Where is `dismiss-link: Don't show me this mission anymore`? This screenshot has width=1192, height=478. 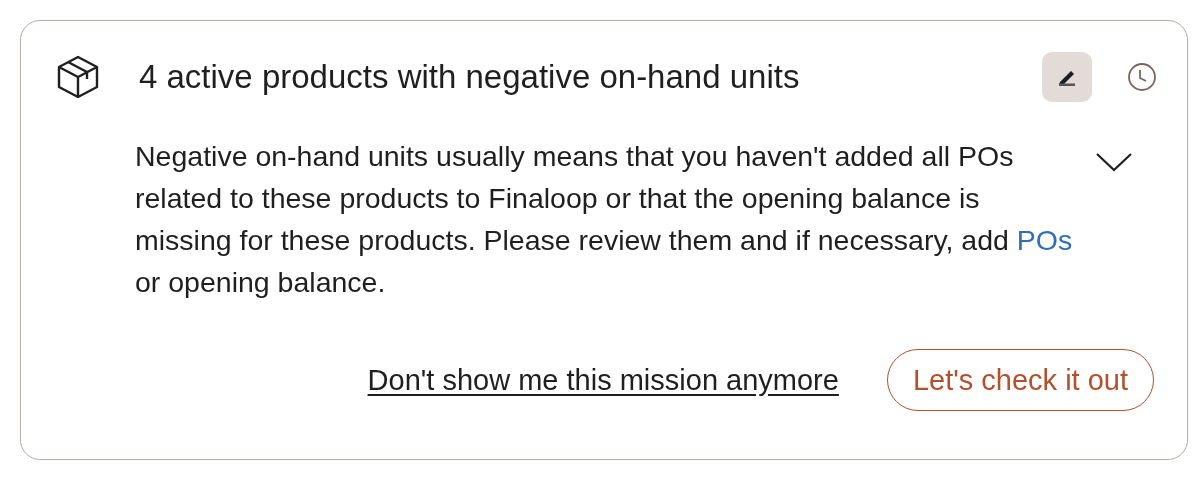
dismiss-link: Don't show me this mission anymore is located at coordinates (603, 380).